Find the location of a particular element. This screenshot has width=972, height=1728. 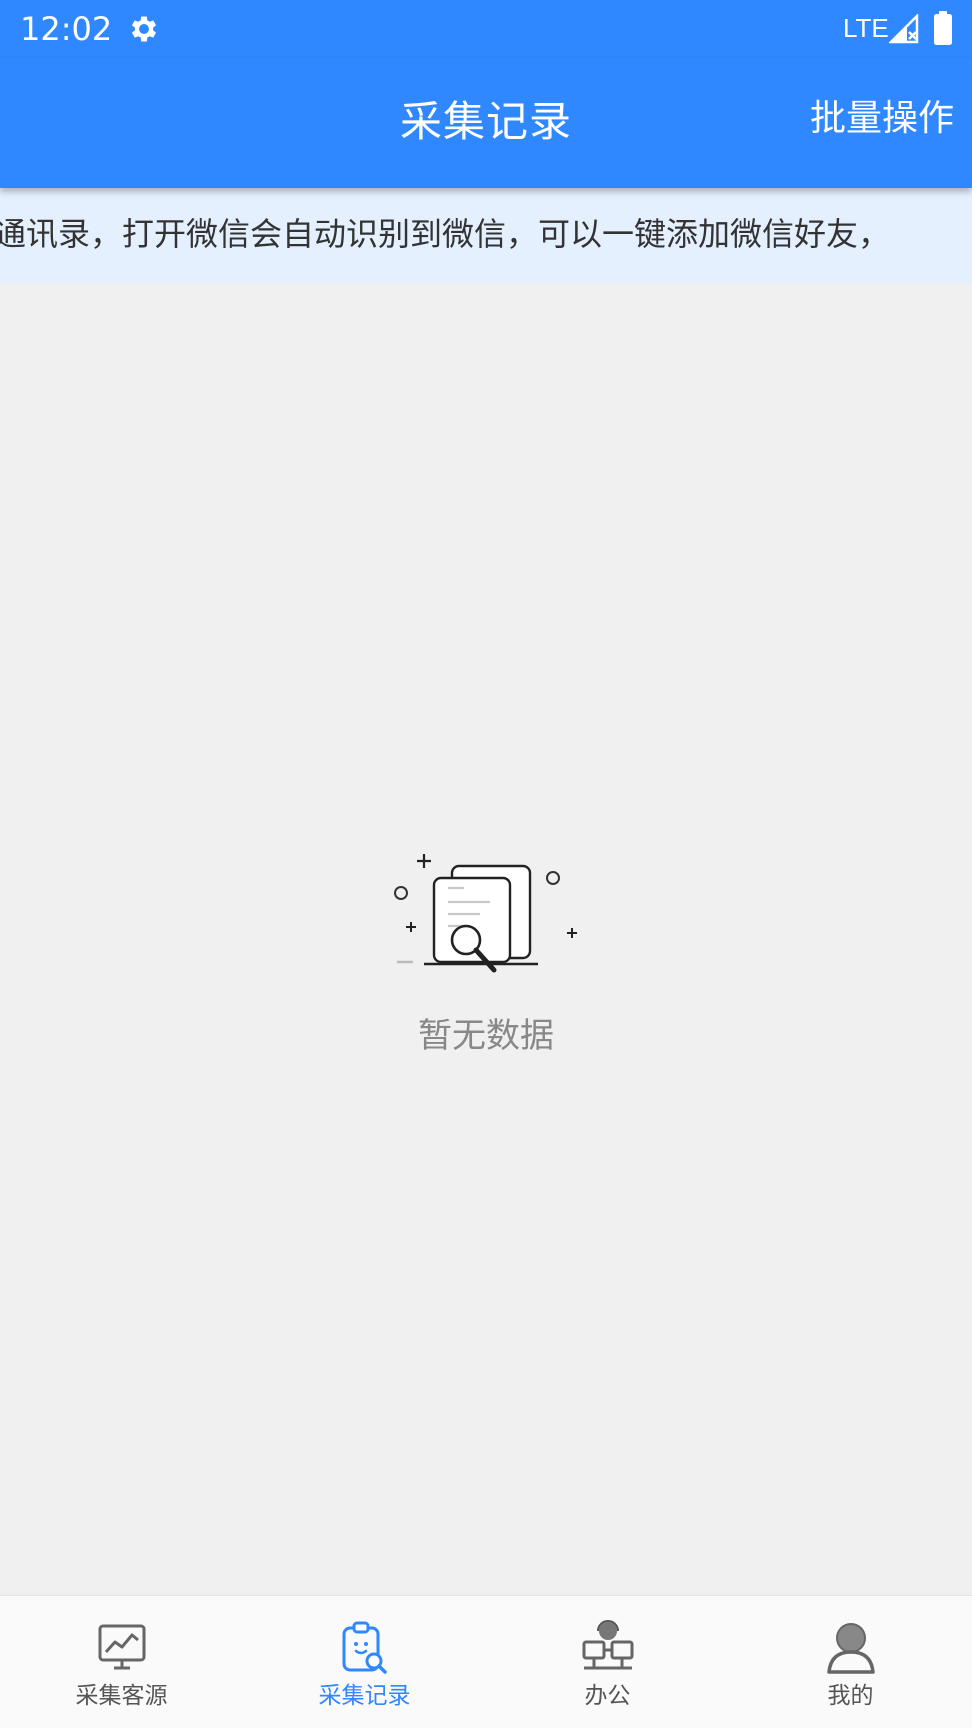

bottom-nav: 采集客源 采集记录 办公 我的 is located at coordinates (486, 1661).